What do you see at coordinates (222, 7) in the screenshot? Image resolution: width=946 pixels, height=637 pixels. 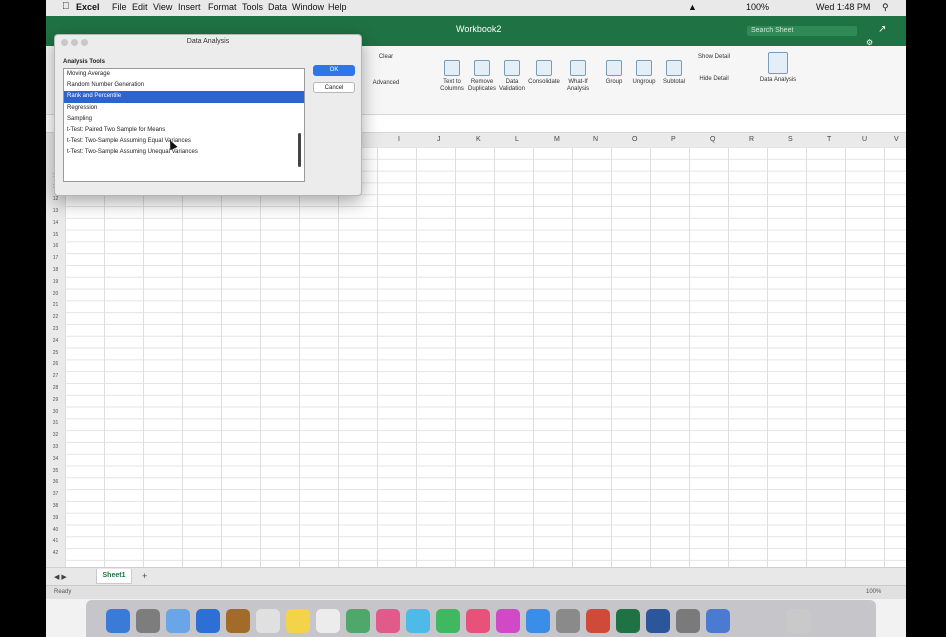 I see `menu-format: Format` at bounding box center [222, 7].